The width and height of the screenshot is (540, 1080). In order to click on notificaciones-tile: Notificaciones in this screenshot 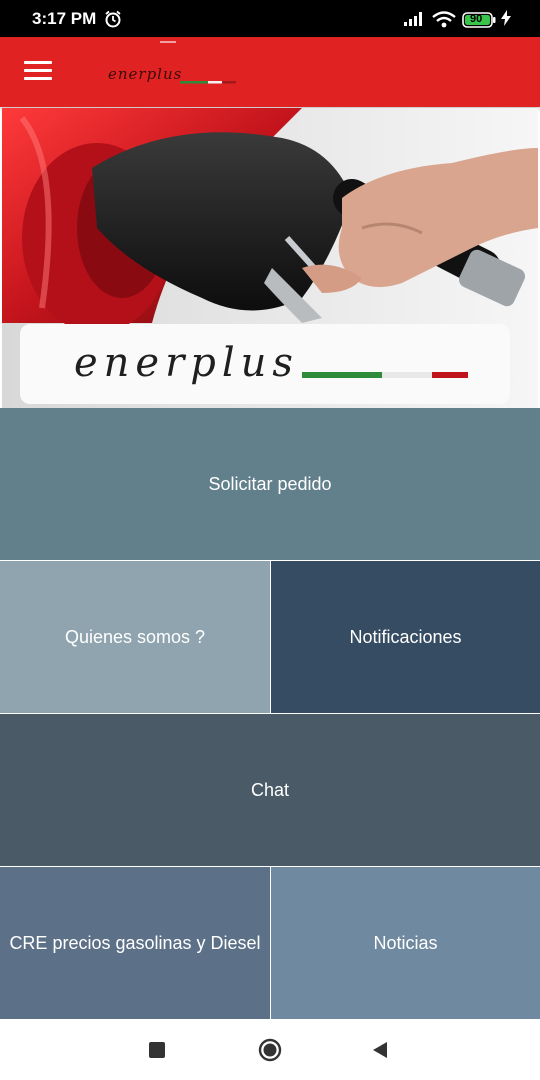, I will do `click(405, 637)`.